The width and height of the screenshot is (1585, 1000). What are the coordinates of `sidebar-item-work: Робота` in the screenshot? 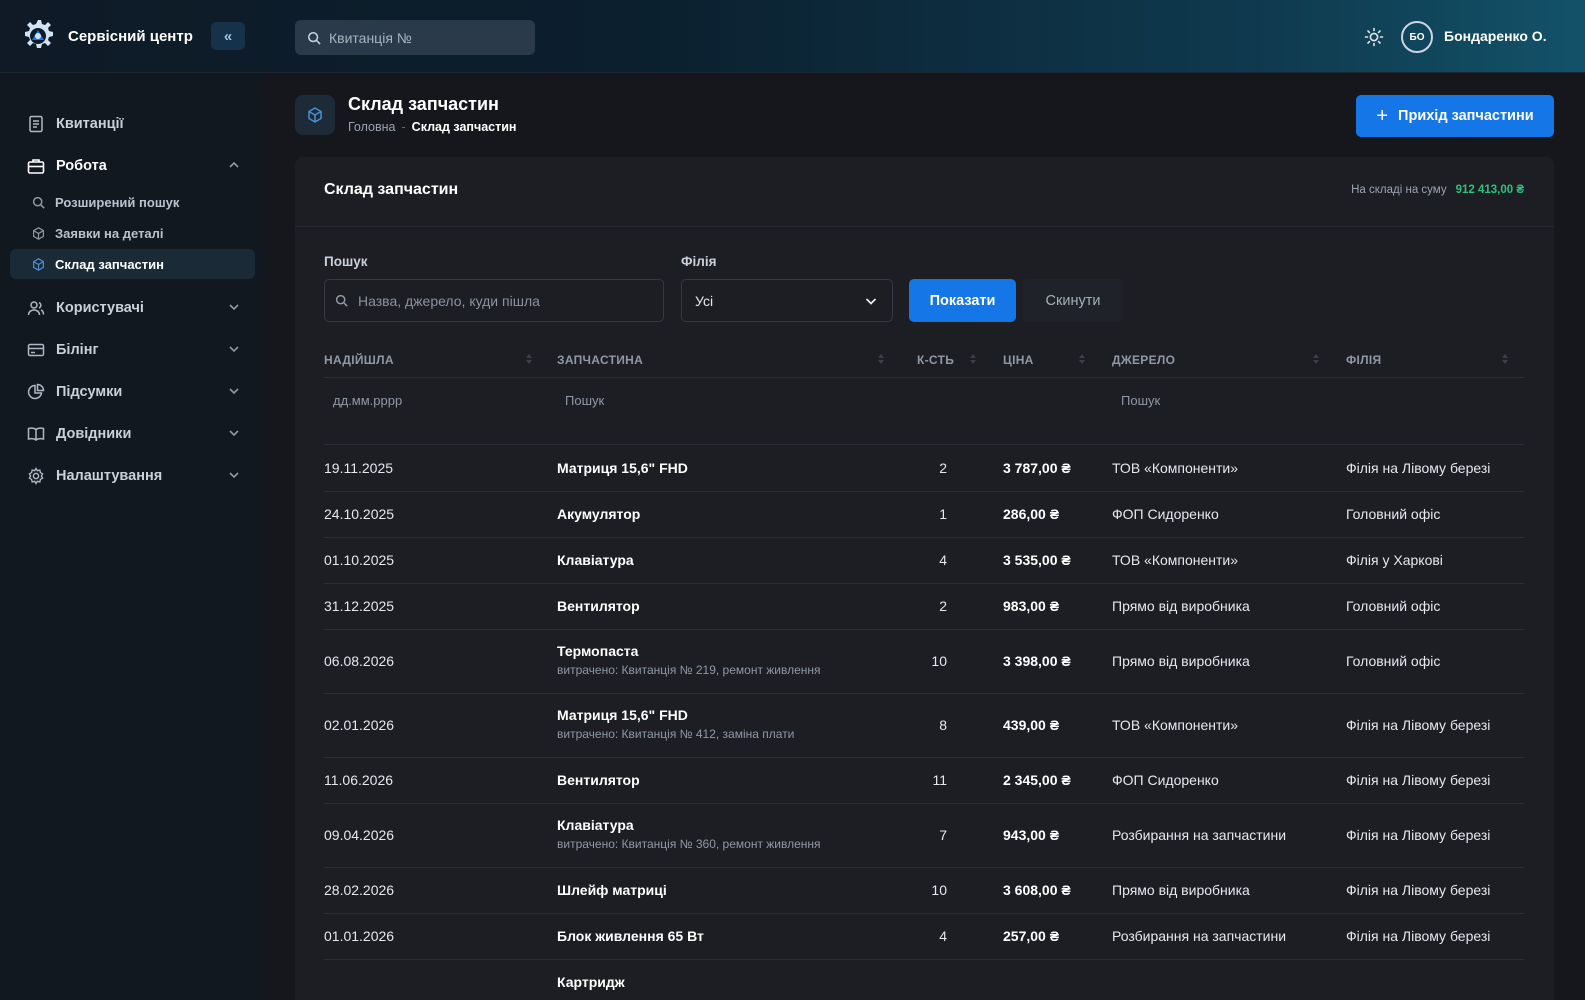 It's located at (132, 166).